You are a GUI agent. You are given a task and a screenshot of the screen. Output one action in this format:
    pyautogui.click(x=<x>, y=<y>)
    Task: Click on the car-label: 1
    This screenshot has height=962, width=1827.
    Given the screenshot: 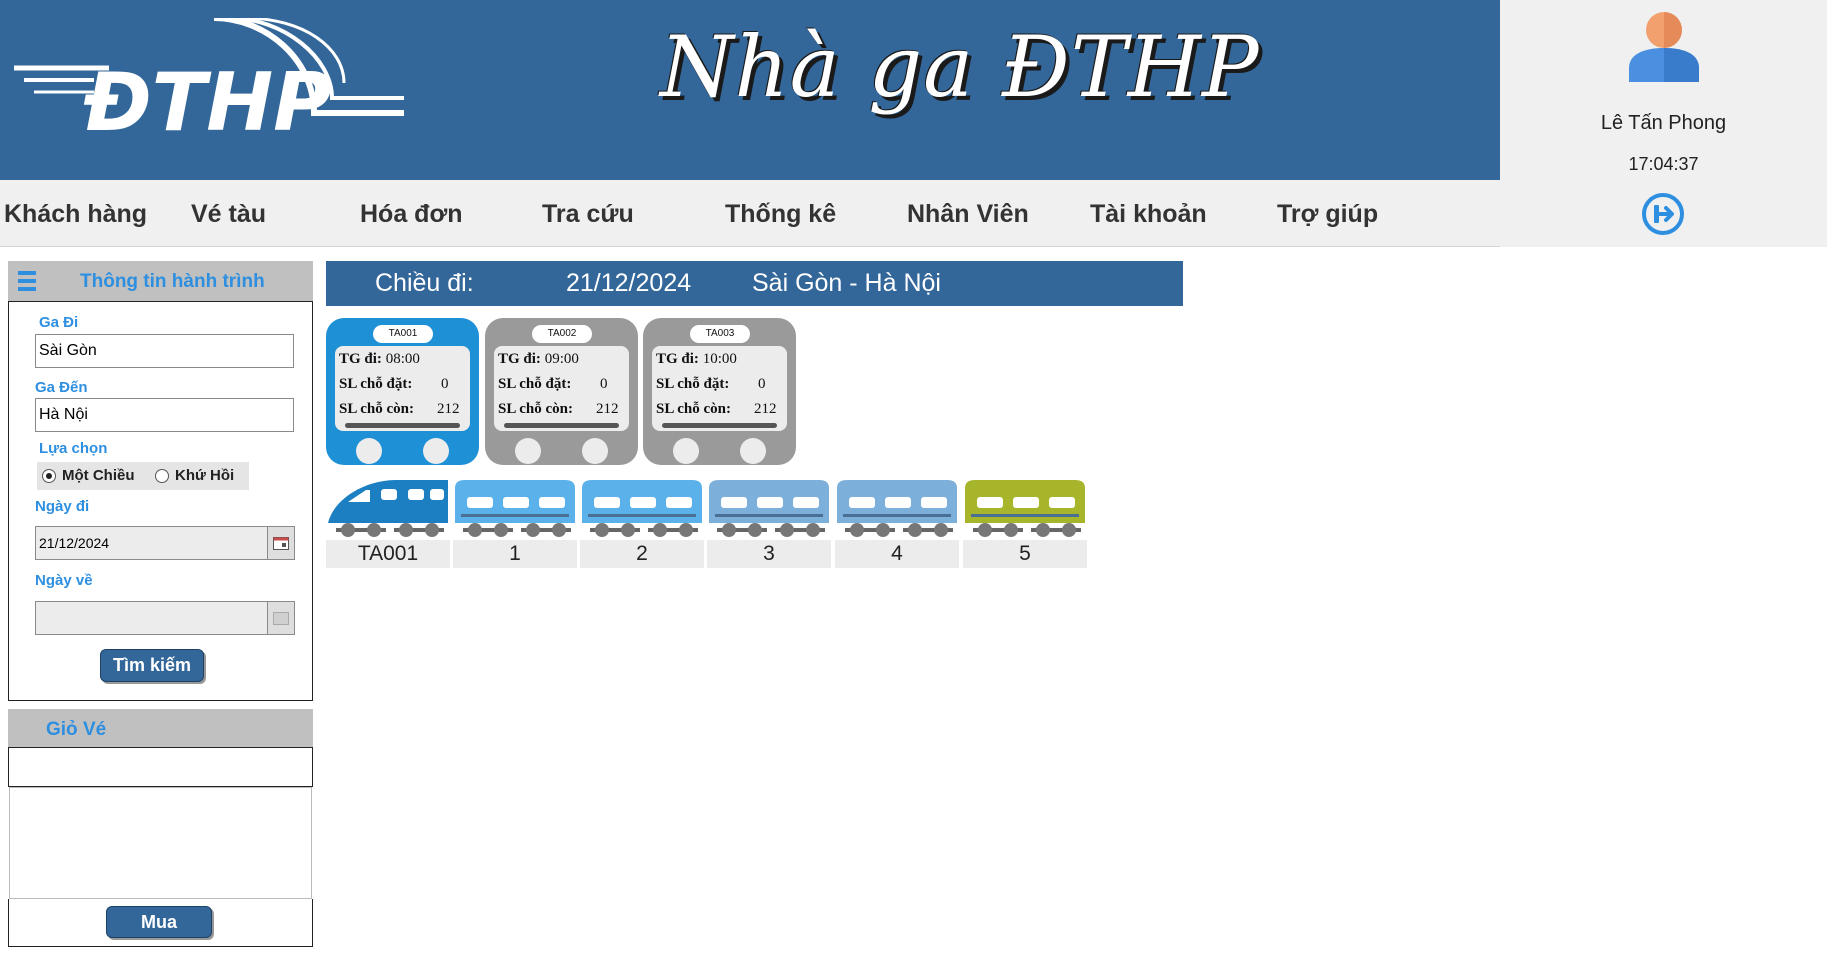 What is the action you would take?
    pyautogui.click(x=515, y=554)
    